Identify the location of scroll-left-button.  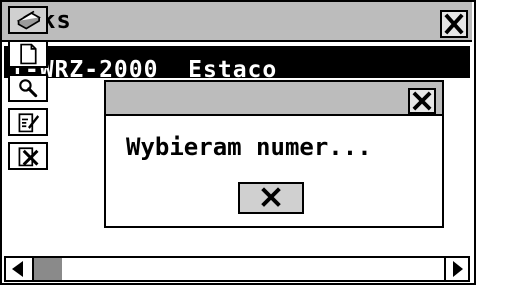
(19, 269).